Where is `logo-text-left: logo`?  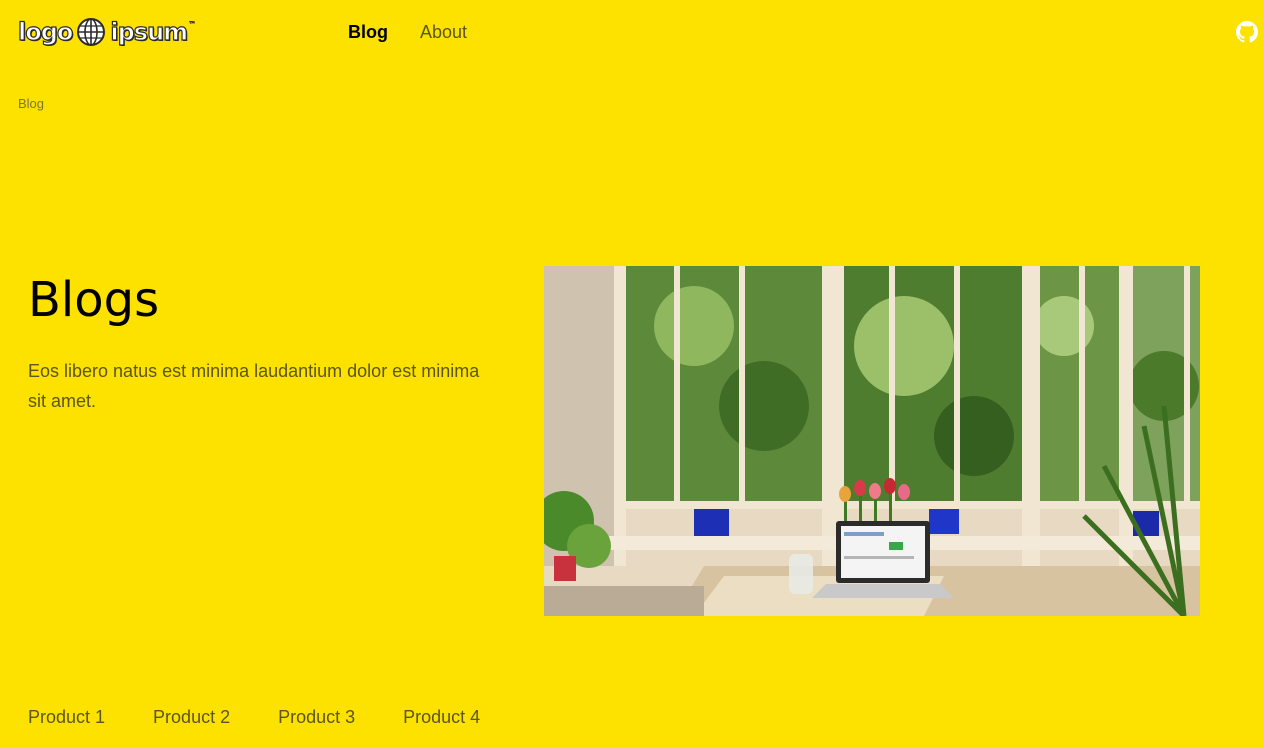
logo-text-left: logo is located at coordinates (45, 31).